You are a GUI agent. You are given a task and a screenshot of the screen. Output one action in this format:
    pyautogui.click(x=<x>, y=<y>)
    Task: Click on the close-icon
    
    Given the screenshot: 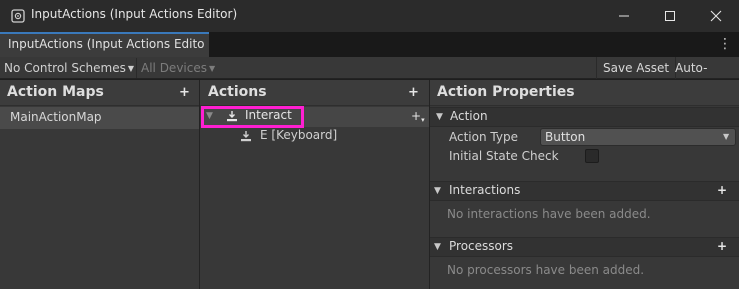 What is the action you would take?
    pyautogui.click(x=716, y=16)
    